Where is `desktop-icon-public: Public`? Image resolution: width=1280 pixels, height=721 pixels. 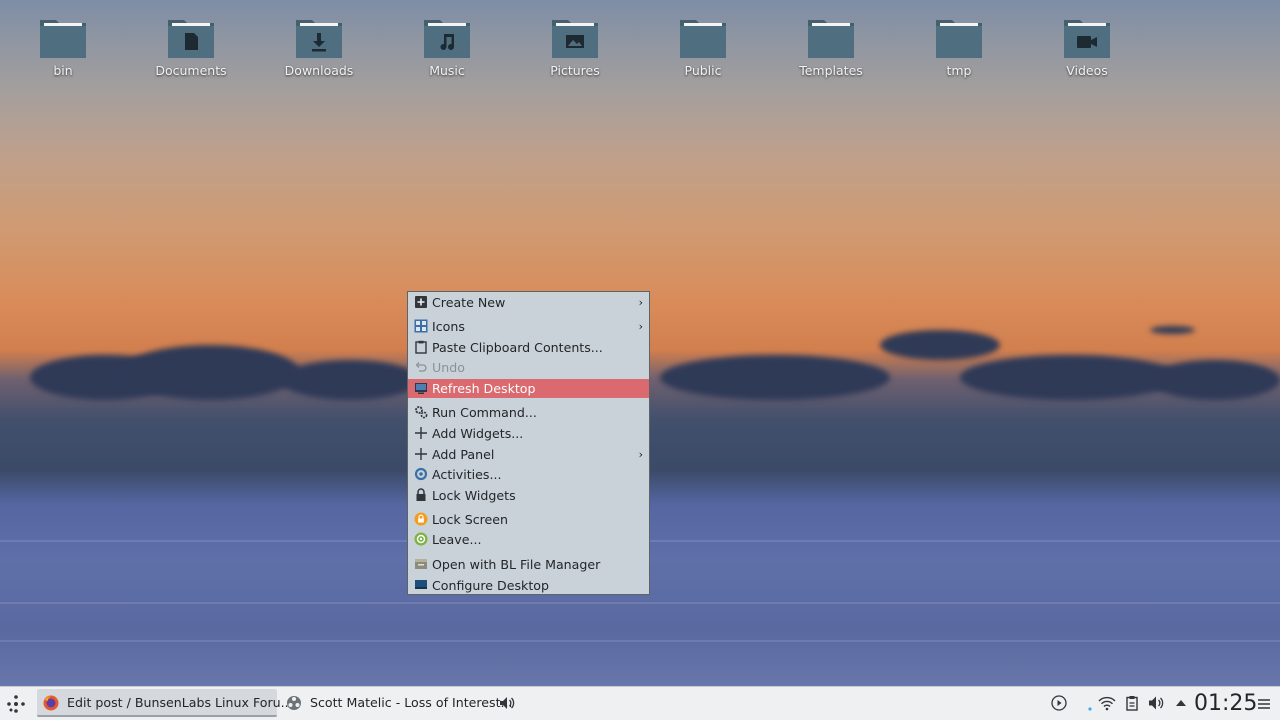 desktop-icon-public: Public is located at coordinates (703, 46).